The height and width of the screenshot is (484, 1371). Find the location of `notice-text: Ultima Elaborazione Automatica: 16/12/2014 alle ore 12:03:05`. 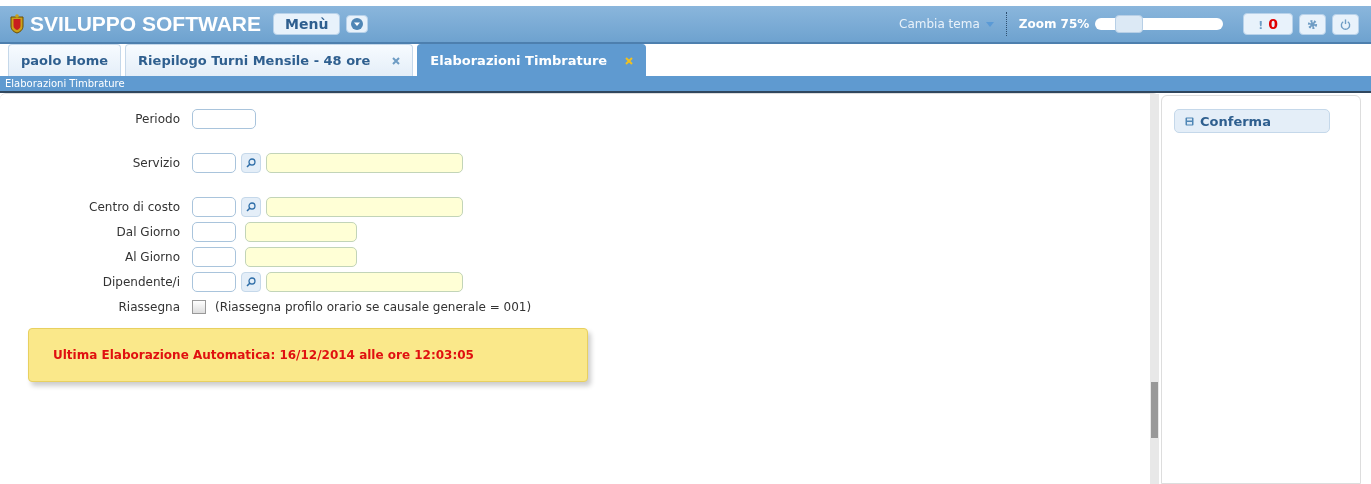

notice-text: Ultima Elaborazione Automatica: 16/12/2014 alle ore 12:03:05 is located at coordinates (263, 355).